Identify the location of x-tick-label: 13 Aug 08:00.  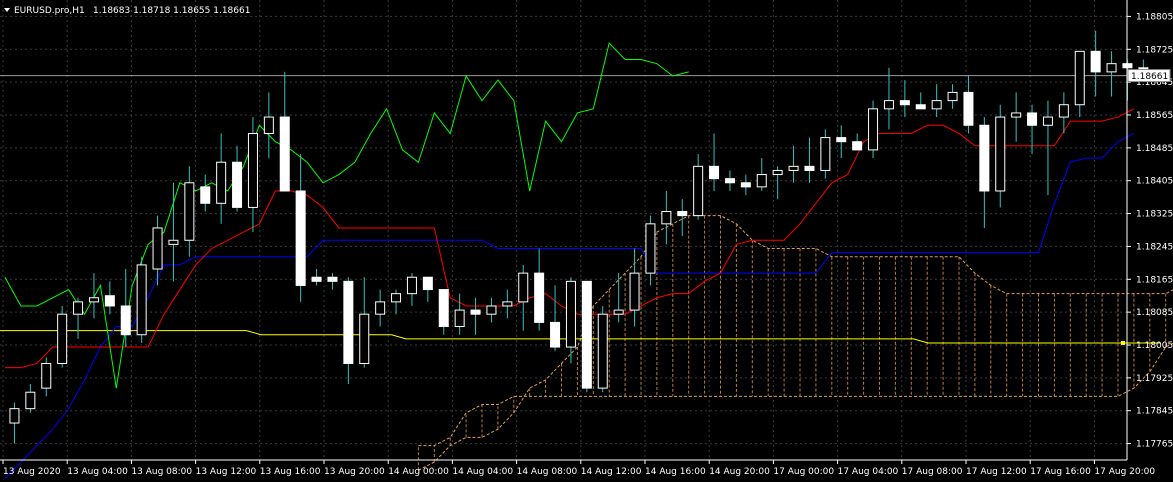
(161, 472).